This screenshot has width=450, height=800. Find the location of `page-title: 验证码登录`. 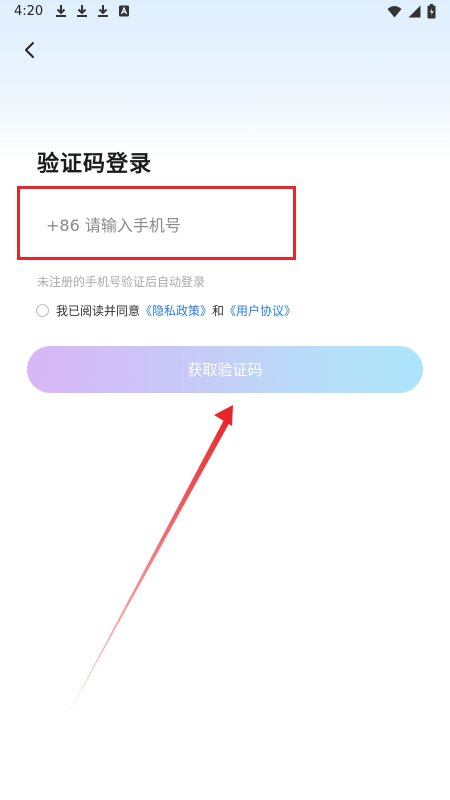

page-title: 验证码登录 is located at coordinates (95, 164).